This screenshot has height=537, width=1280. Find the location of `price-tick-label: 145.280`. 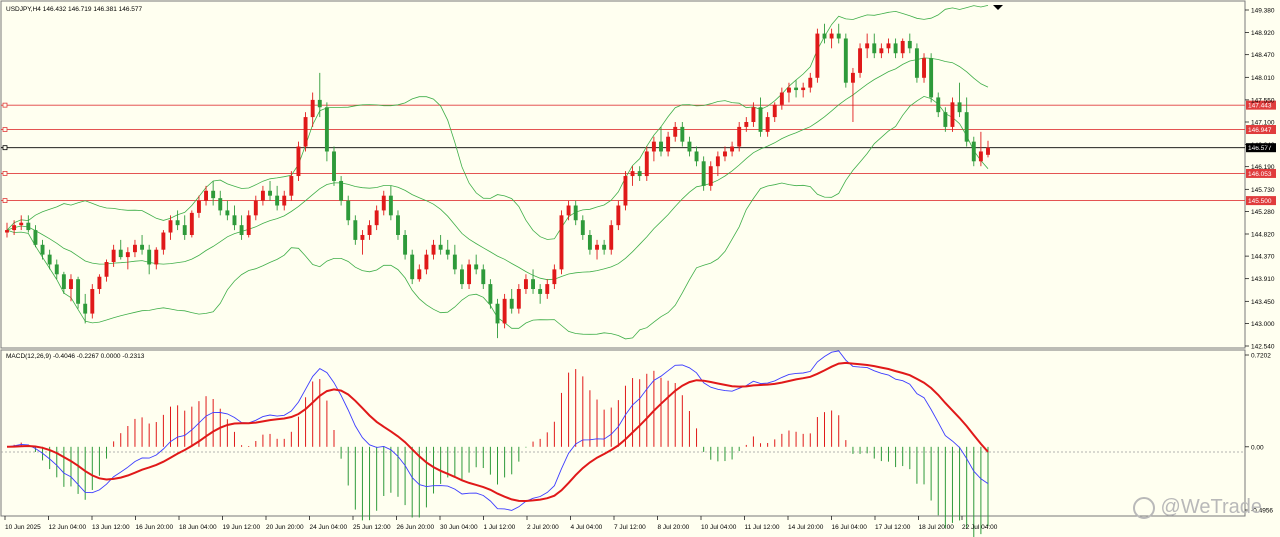

price-tick-label: 145.280 is located at coordinates (1263, 212).